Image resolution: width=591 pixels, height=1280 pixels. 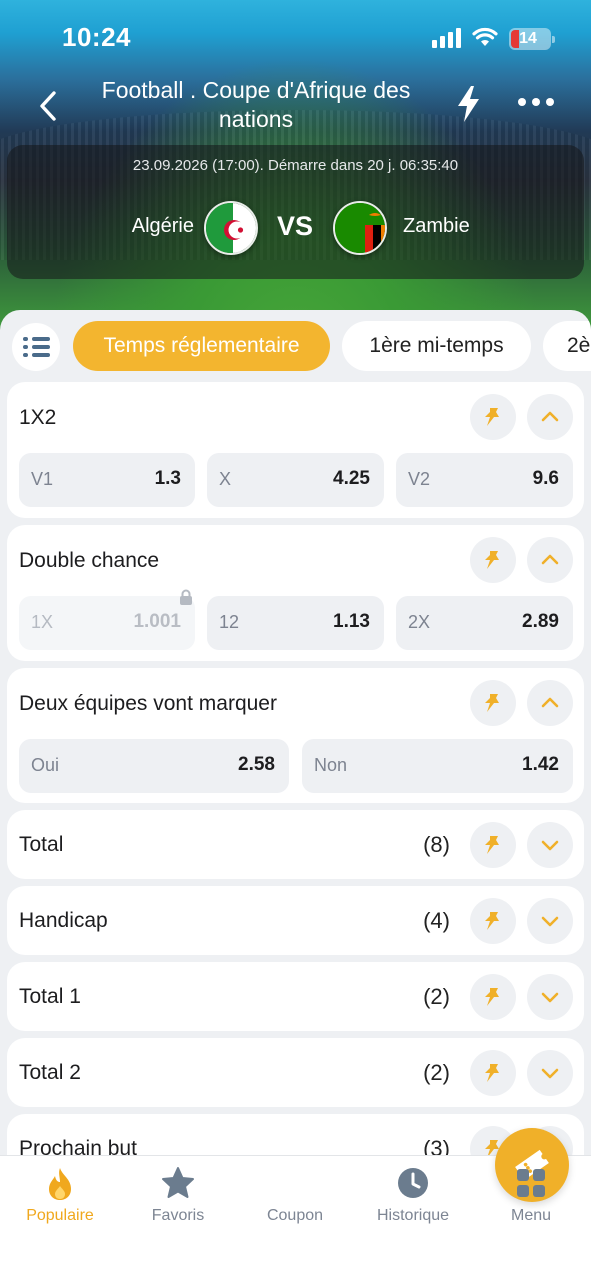 I want to click on market-count: (8), so click(x=436, y=844).